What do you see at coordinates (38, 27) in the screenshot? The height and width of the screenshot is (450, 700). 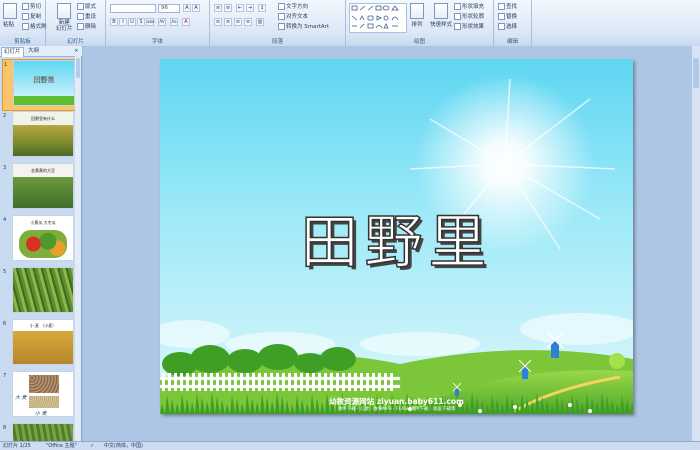 I see `format-painter-label: 格式刷` at bounding box center [38, 27].